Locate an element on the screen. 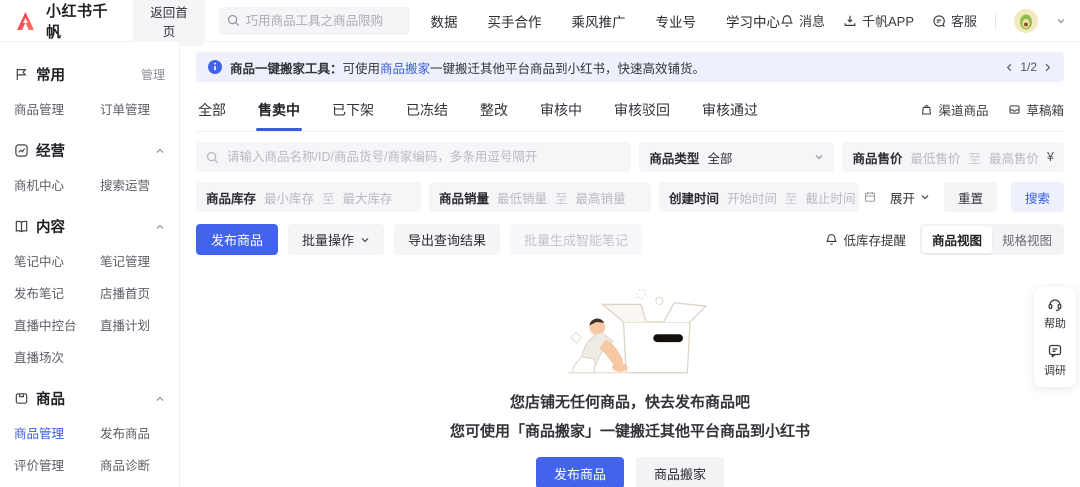  sidebar-item: 商机中心 is located at coordinates (50, 184).